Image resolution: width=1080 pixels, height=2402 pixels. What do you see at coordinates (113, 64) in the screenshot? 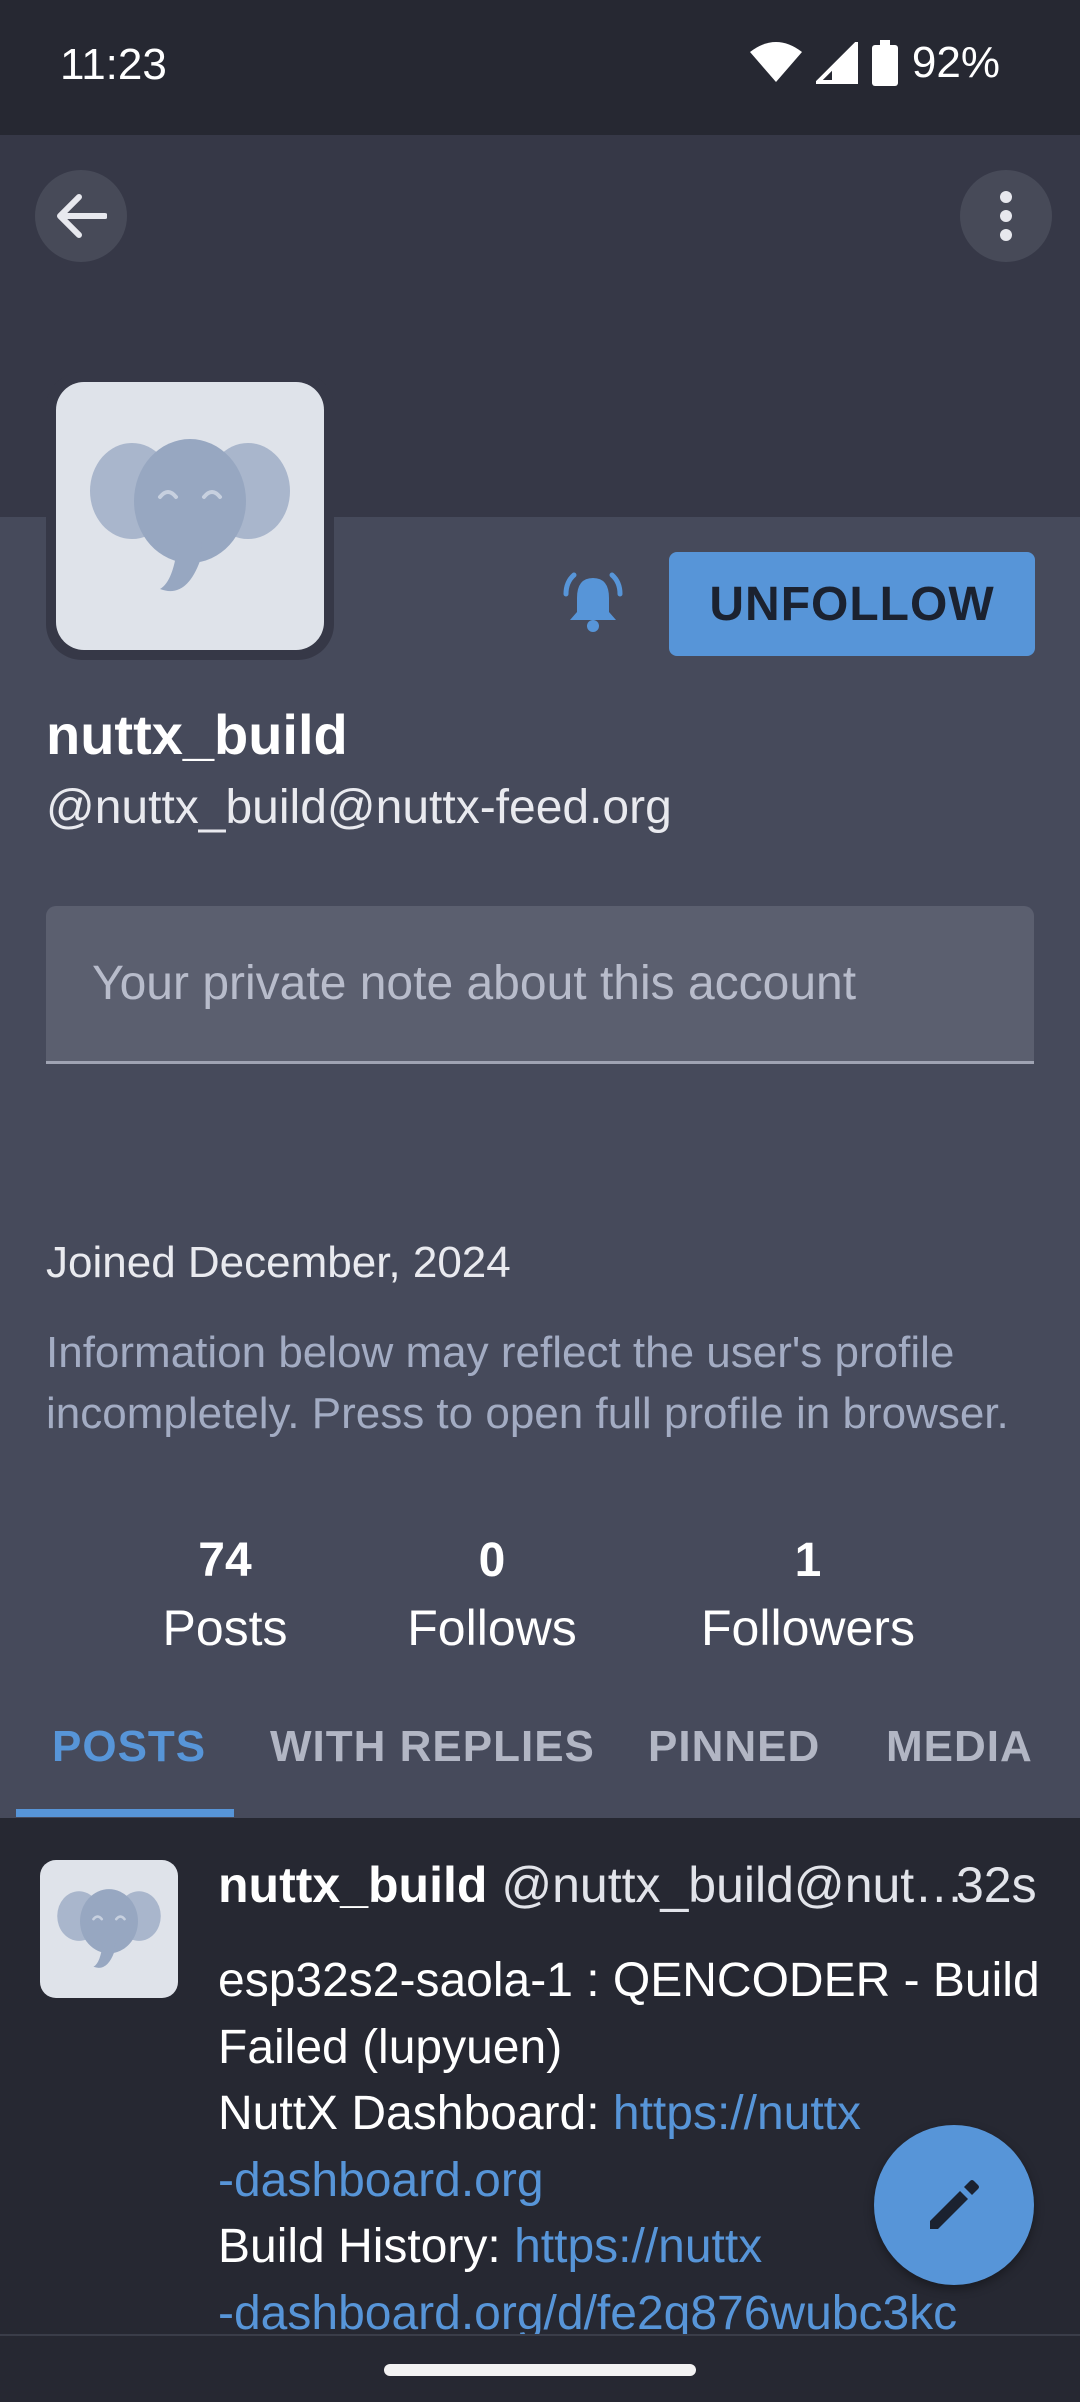
I see `status-time: 11:23` at bounding box center [113, 64].